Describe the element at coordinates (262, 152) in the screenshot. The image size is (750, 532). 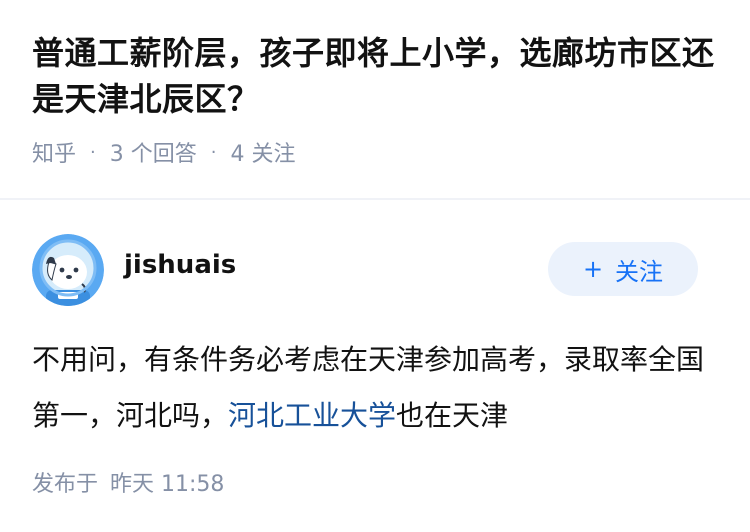
I see `follower-count: 4 关注` at that location.